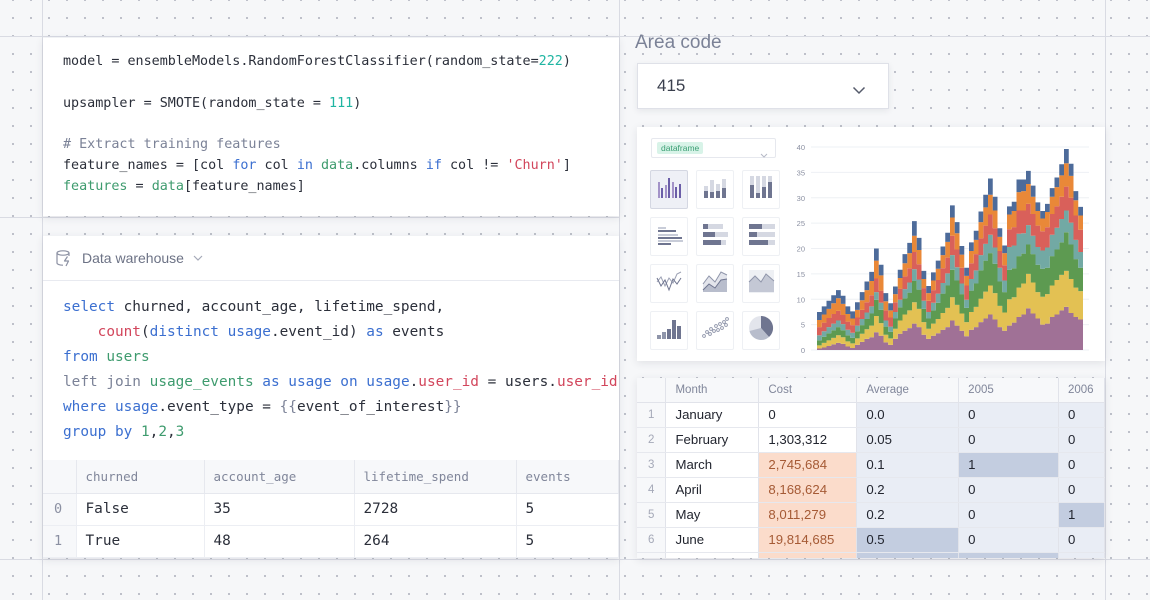  I want to click on code-token: as, so click(271, 382).